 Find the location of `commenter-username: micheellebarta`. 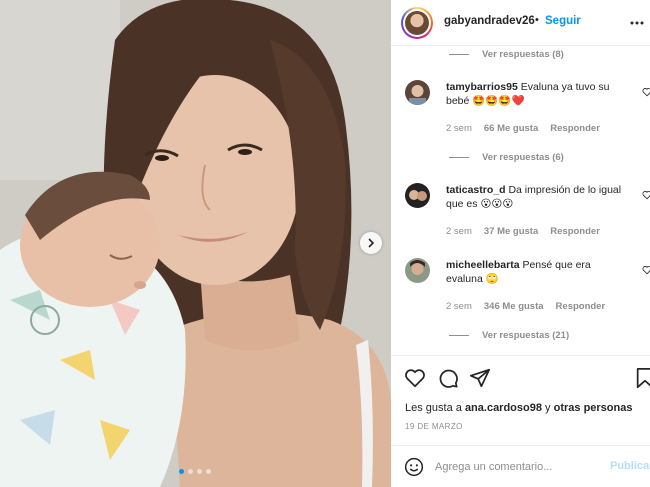

commenter-username: micheellebarta is located at coordinates (483, 265).